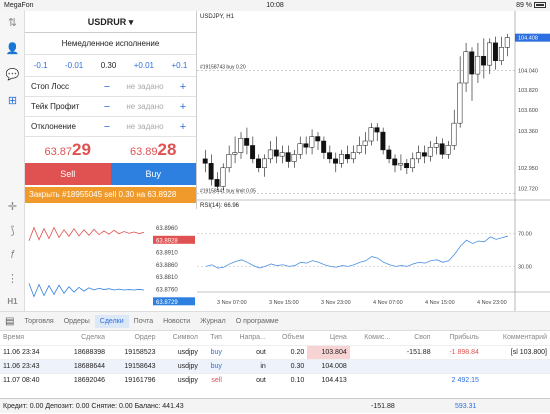 This screenshot has width=550, height=414. Describe the element at coordinates (228, 192) in the screenshot. I see `limit-label: #19158441 buy limit 0.05` at that location.